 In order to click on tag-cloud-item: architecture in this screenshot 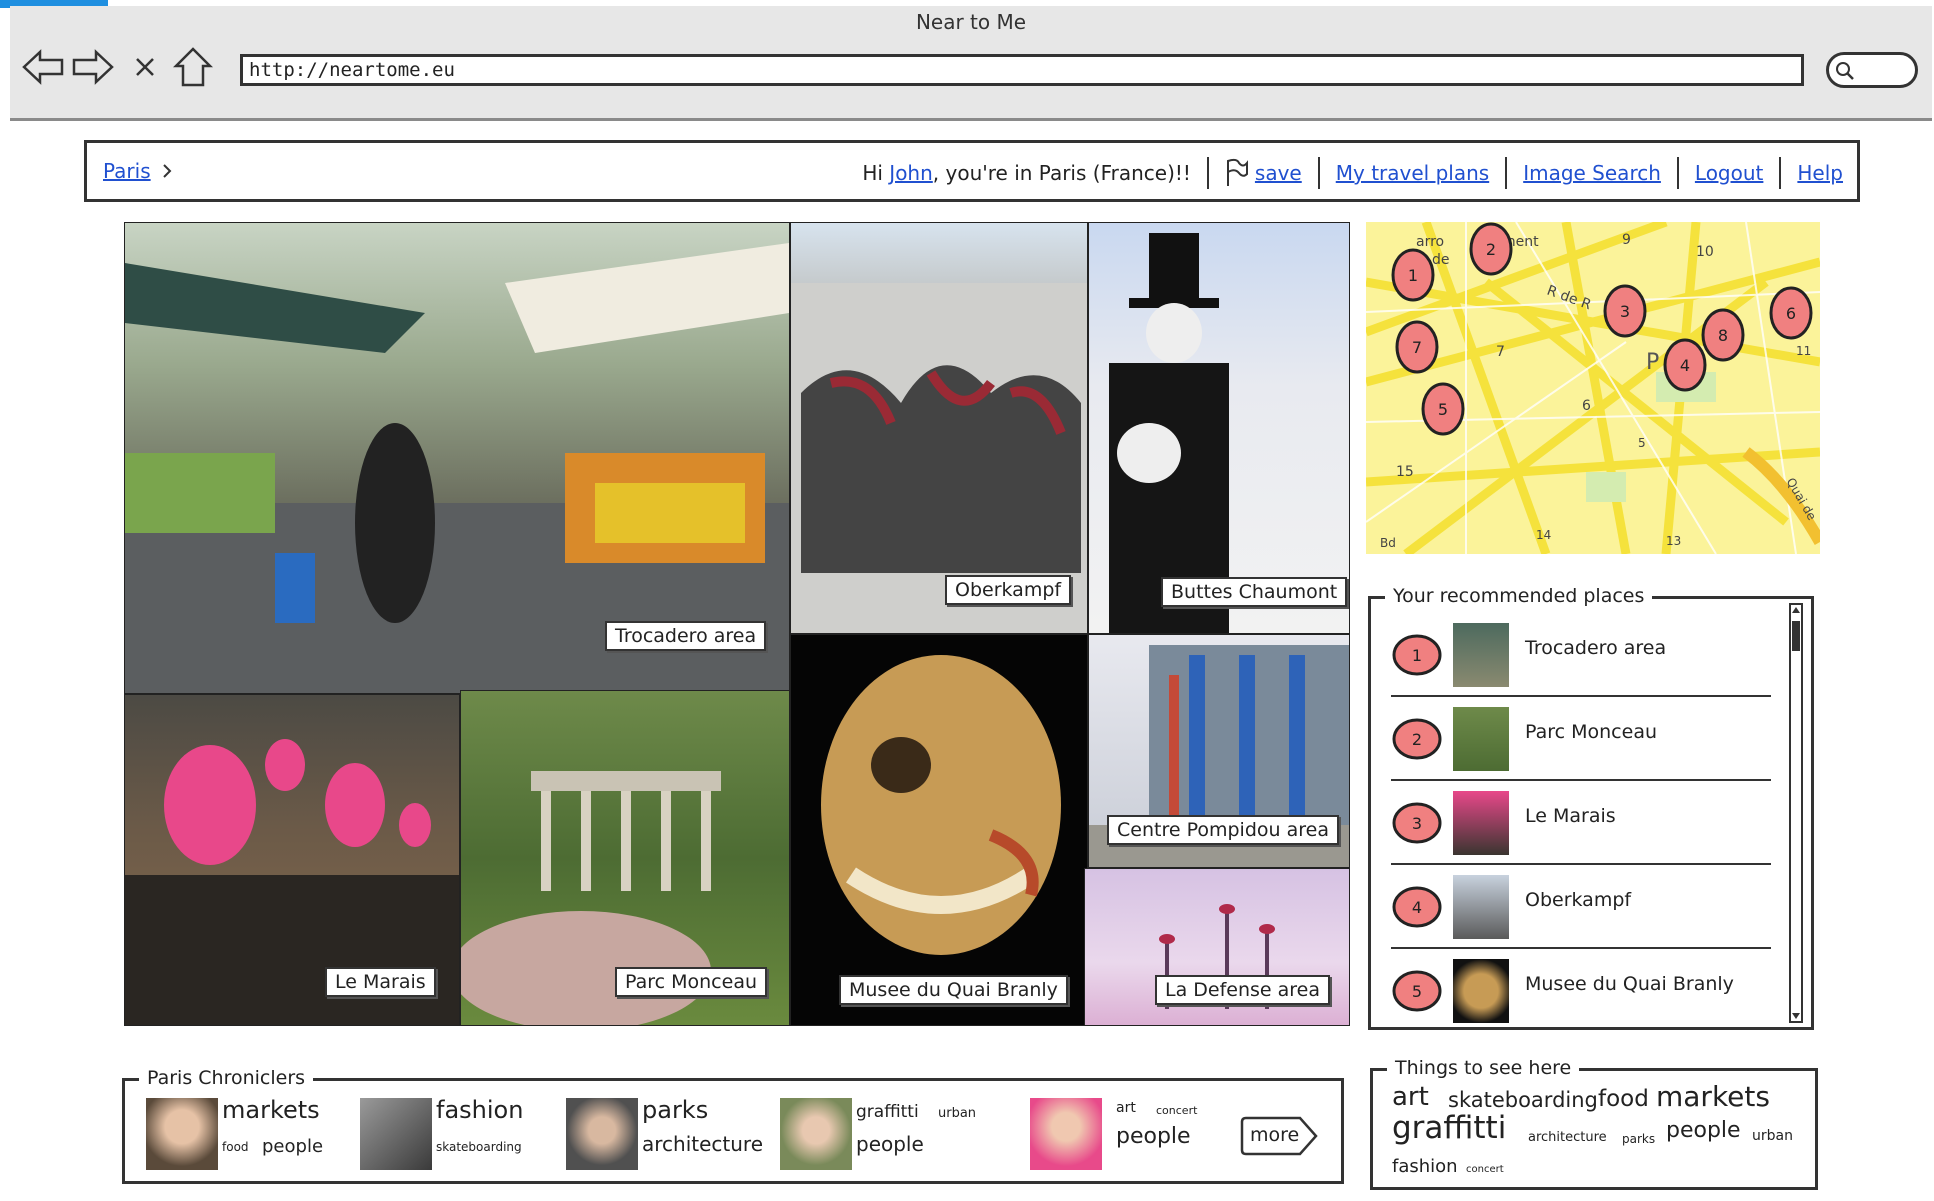, I will do `click(1567, 1137)`.